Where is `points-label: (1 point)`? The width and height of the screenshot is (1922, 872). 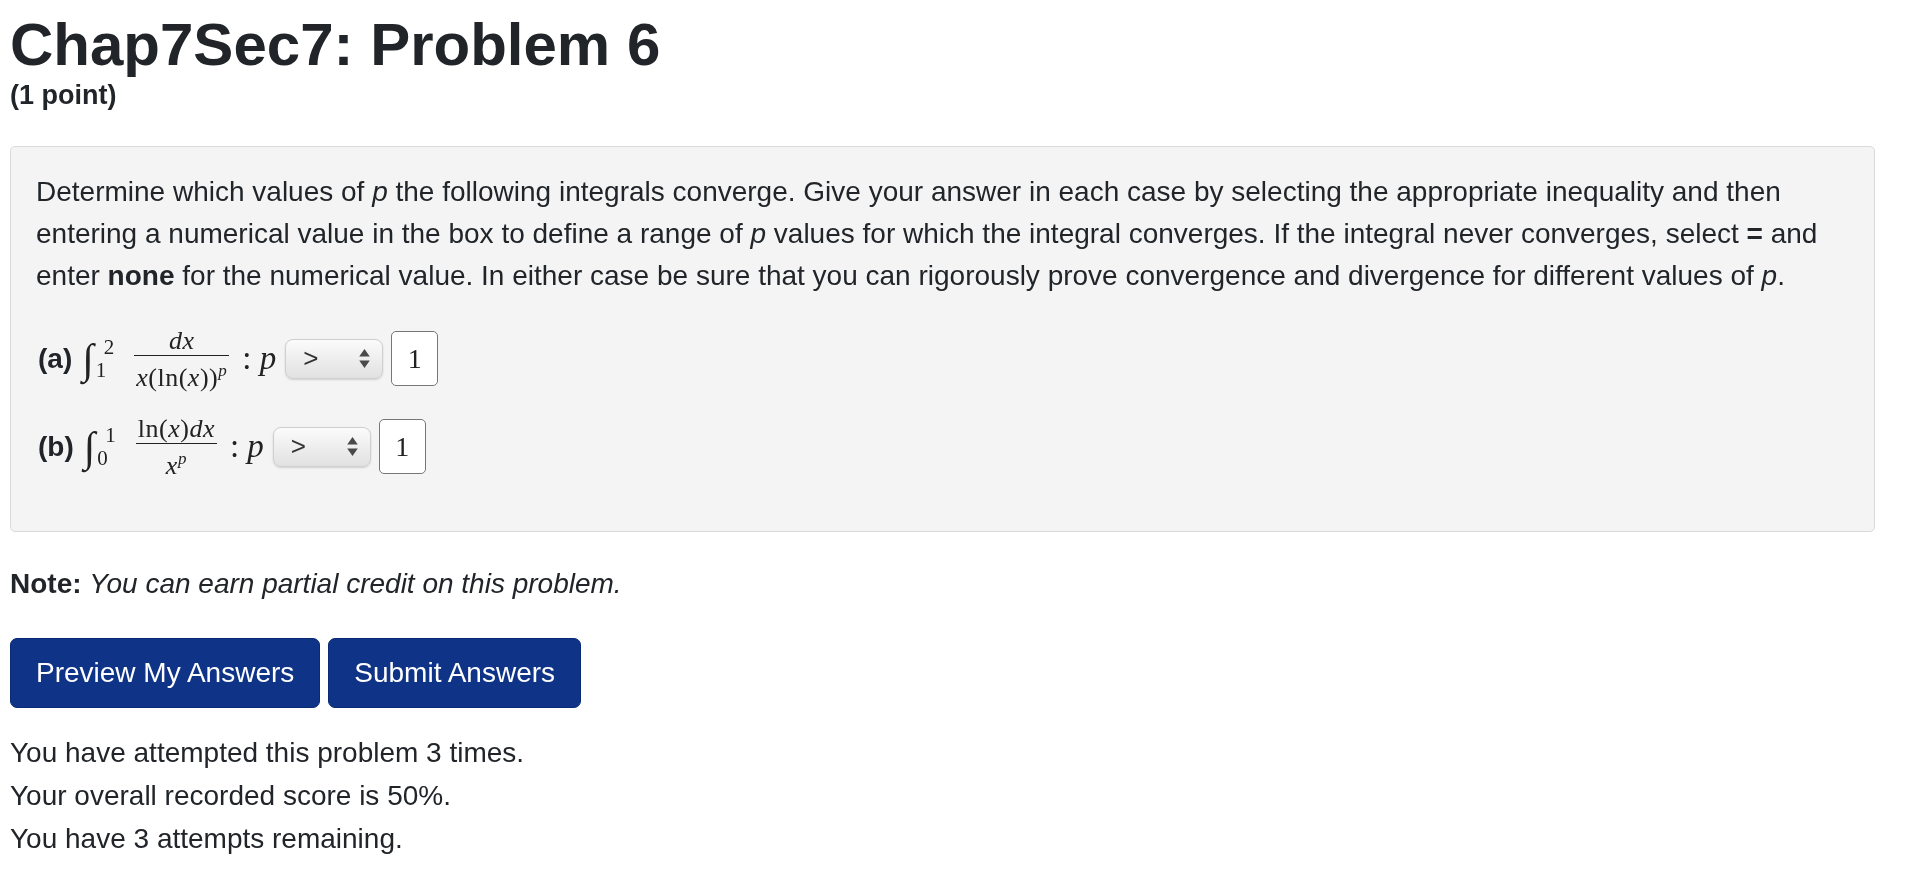
points-label: (1 point) is located at coordinates (63, 95).